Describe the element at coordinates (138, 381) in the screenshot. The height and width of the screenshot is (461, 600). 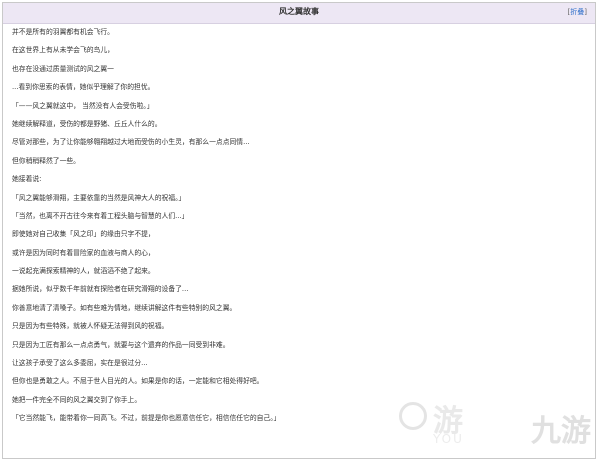
I see `story-line: 但你也是勇敢之人。不屈于世人目光的人。如果是你的话，一定能和它相处得好吧。` at that location.